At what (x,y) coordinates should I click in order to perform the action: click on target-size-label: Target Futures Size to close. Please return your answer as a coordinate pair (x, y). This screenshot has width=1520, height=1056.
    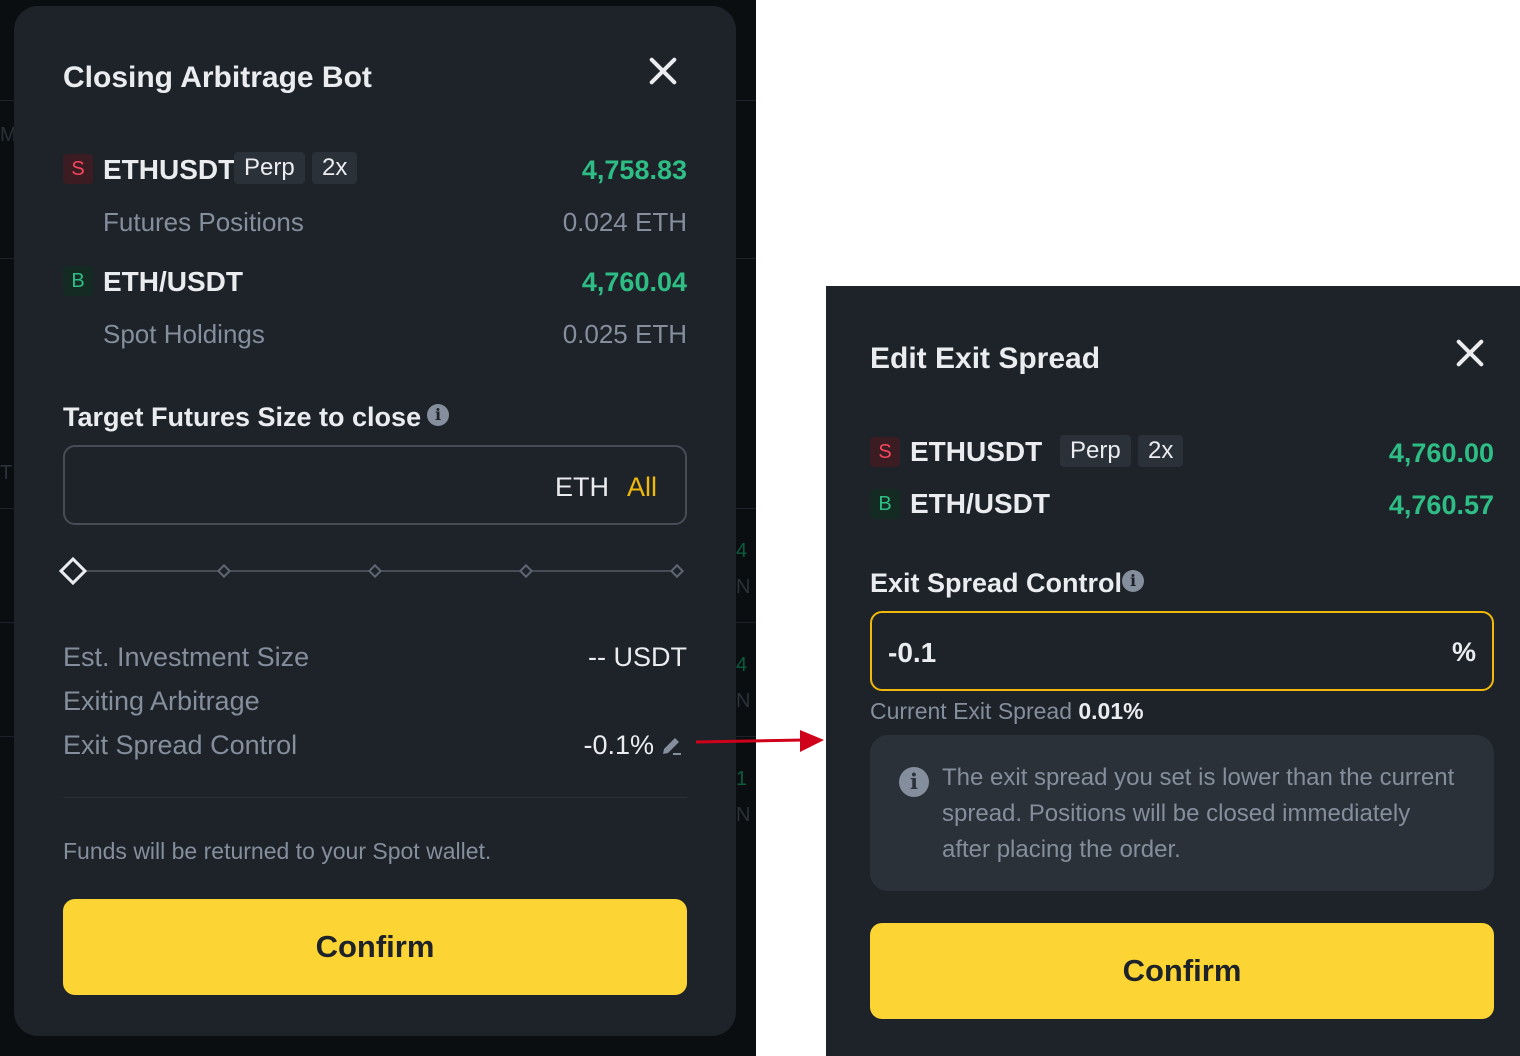
    Looking at the image, I should click on (242, 417).